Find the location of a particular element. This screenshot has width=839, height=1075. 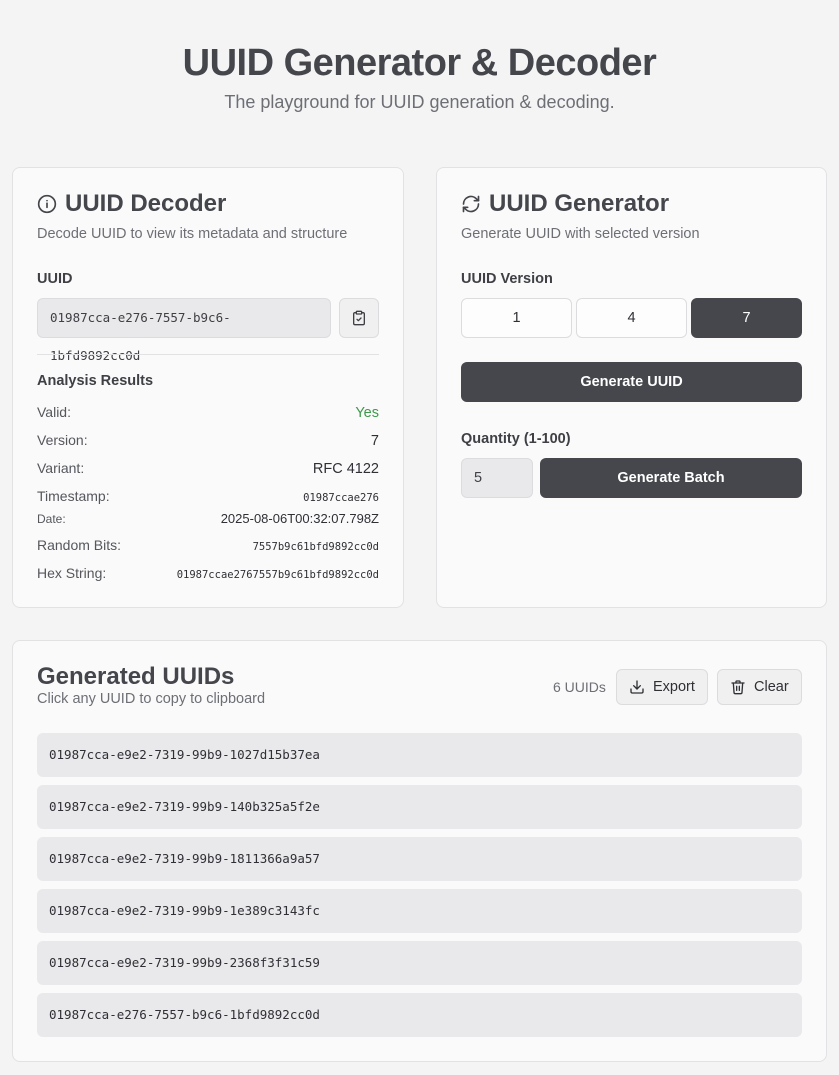

quantity-label: Quantity (1-100) is located at coordinates (516, 439).